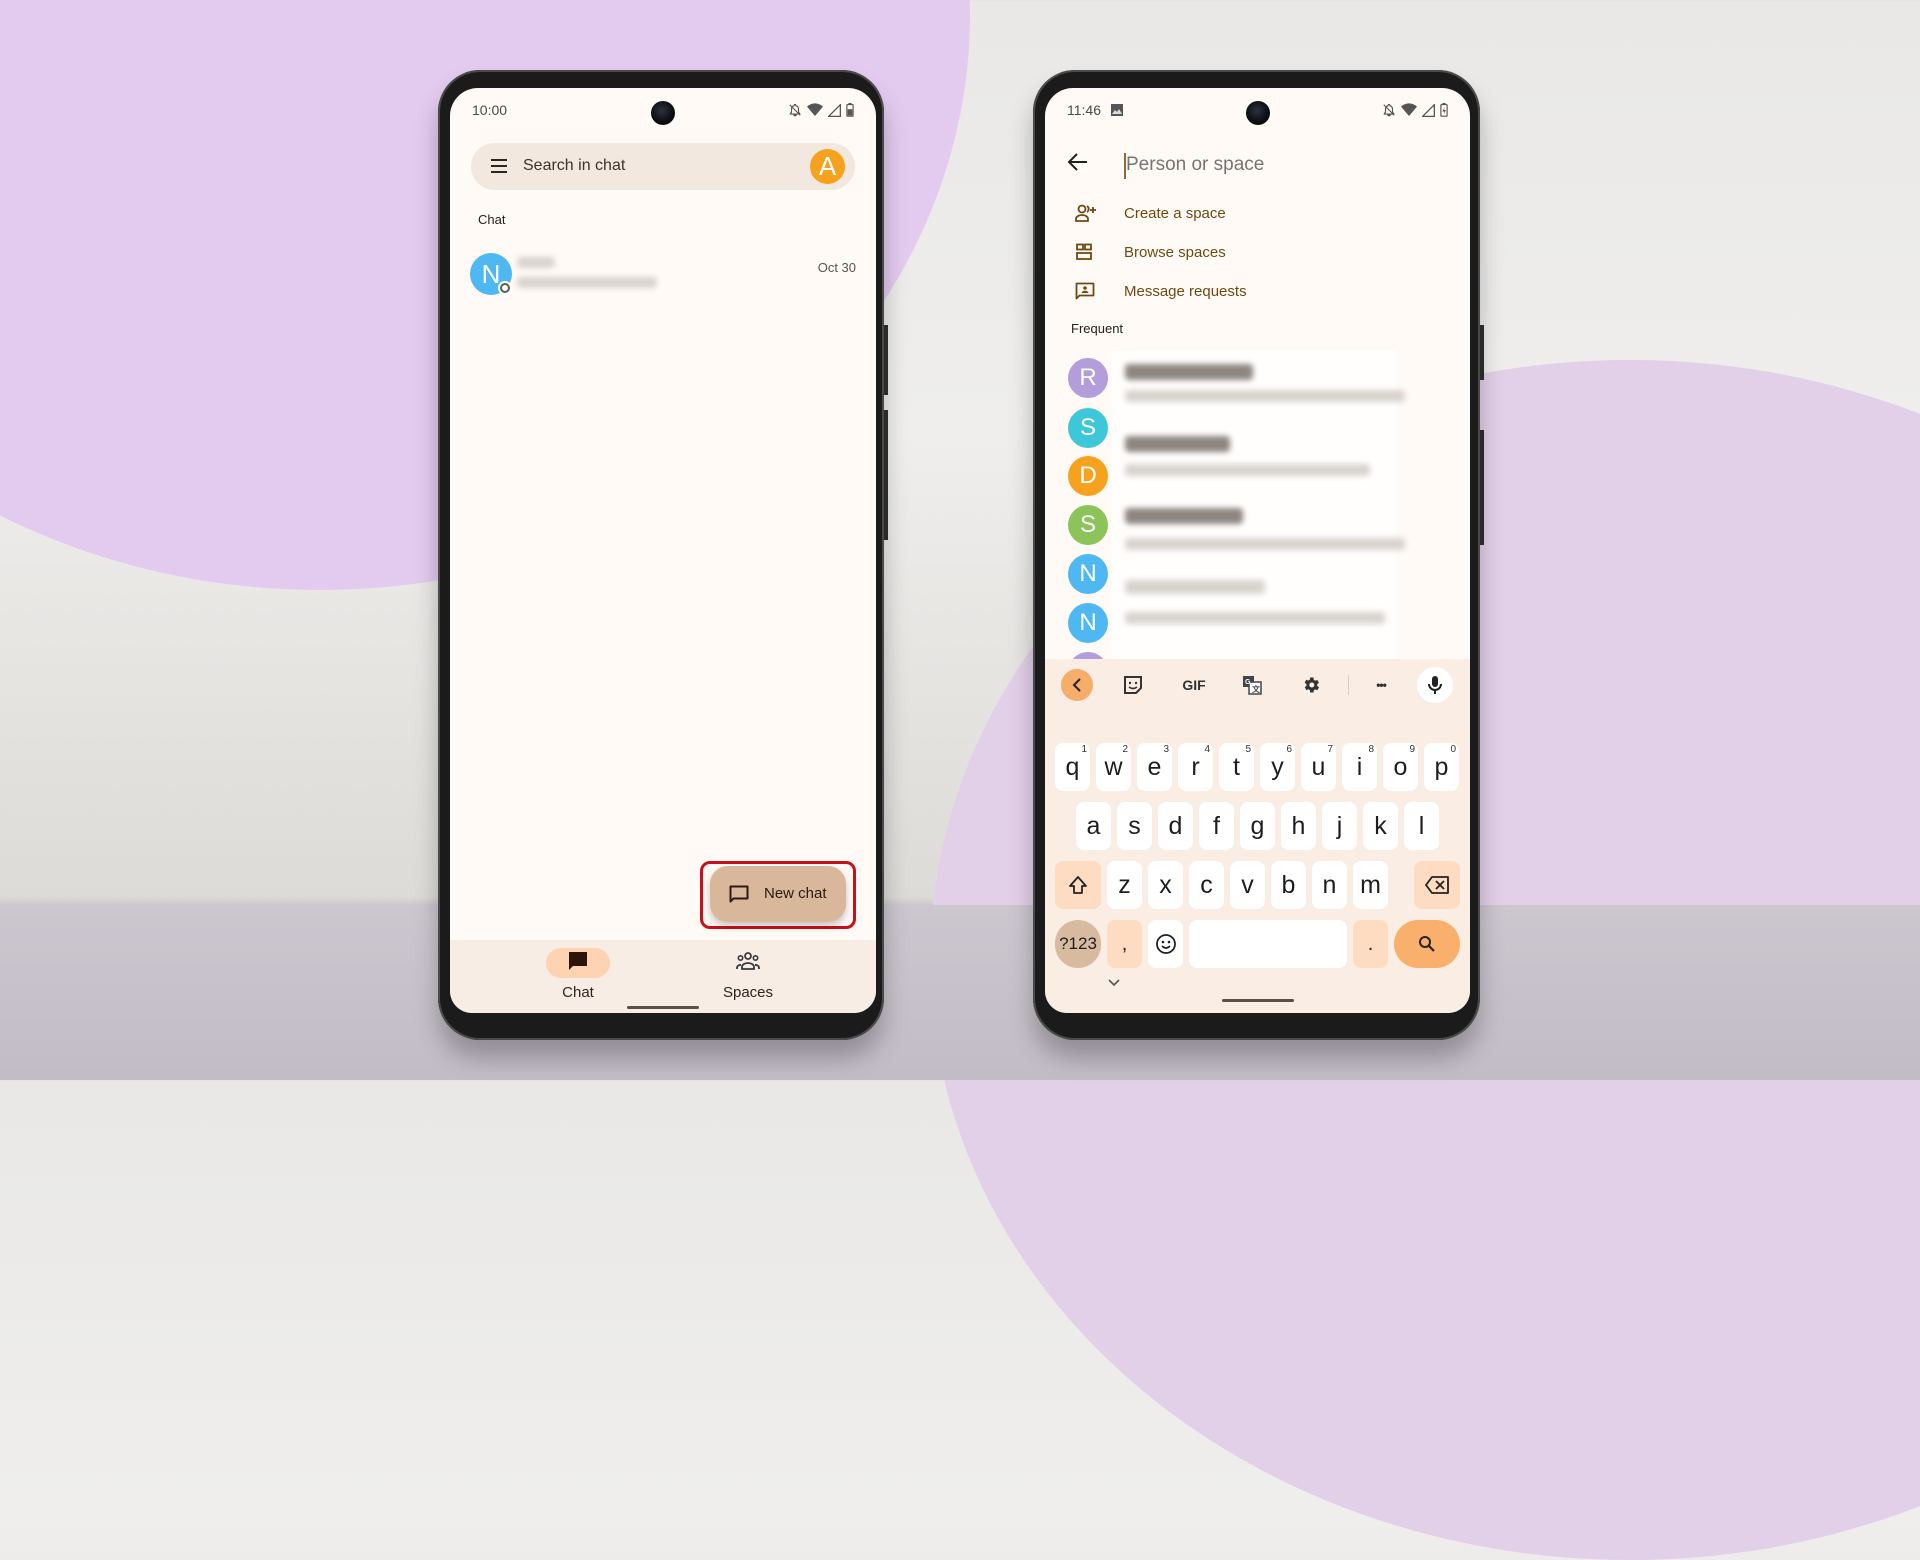 The height and width of the screenshot is (1560, 1920). What do you see at coordinates (1124, 885) in the screenshot?
I see `key: z` at bounding box center [1124, 885].